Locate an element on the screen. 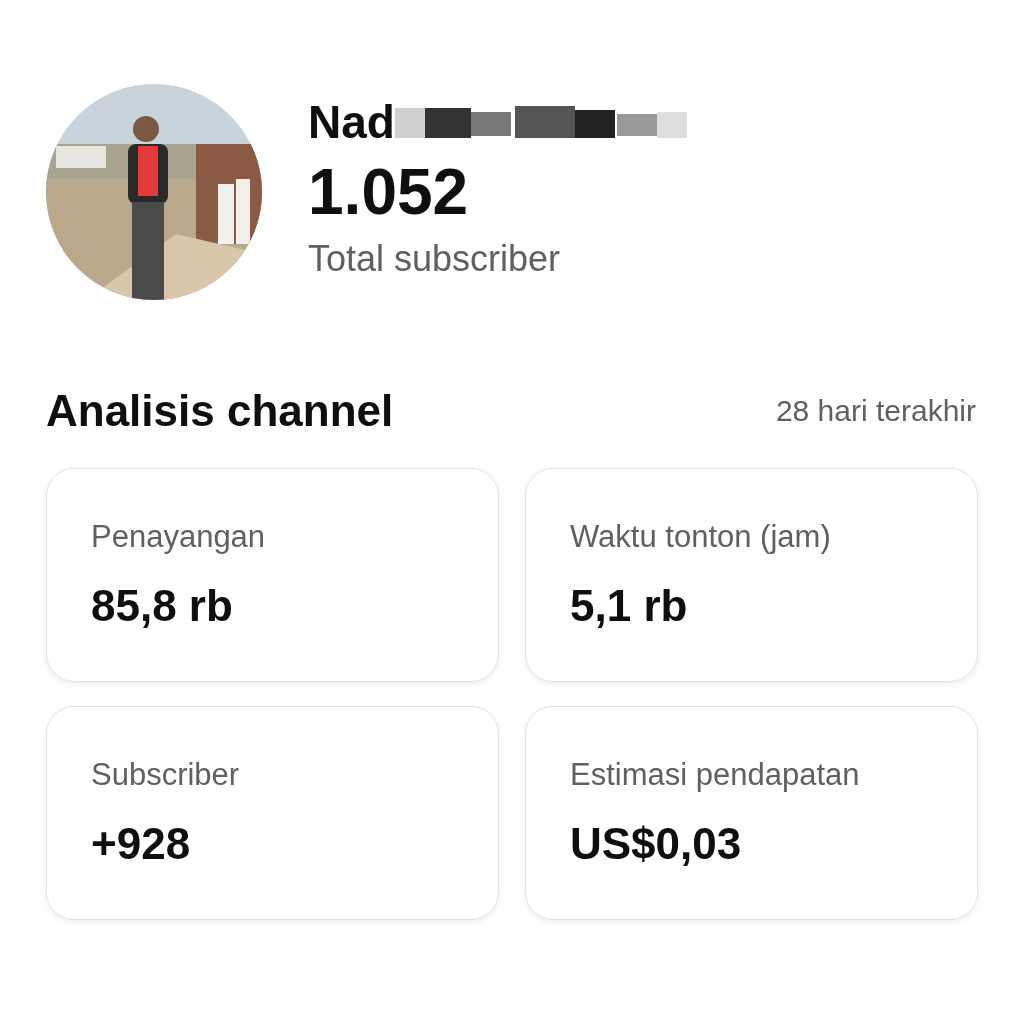 This screenshot has height=1024, width=1024. subscriber-count: 1.052 is located at coordinates (389, 192).